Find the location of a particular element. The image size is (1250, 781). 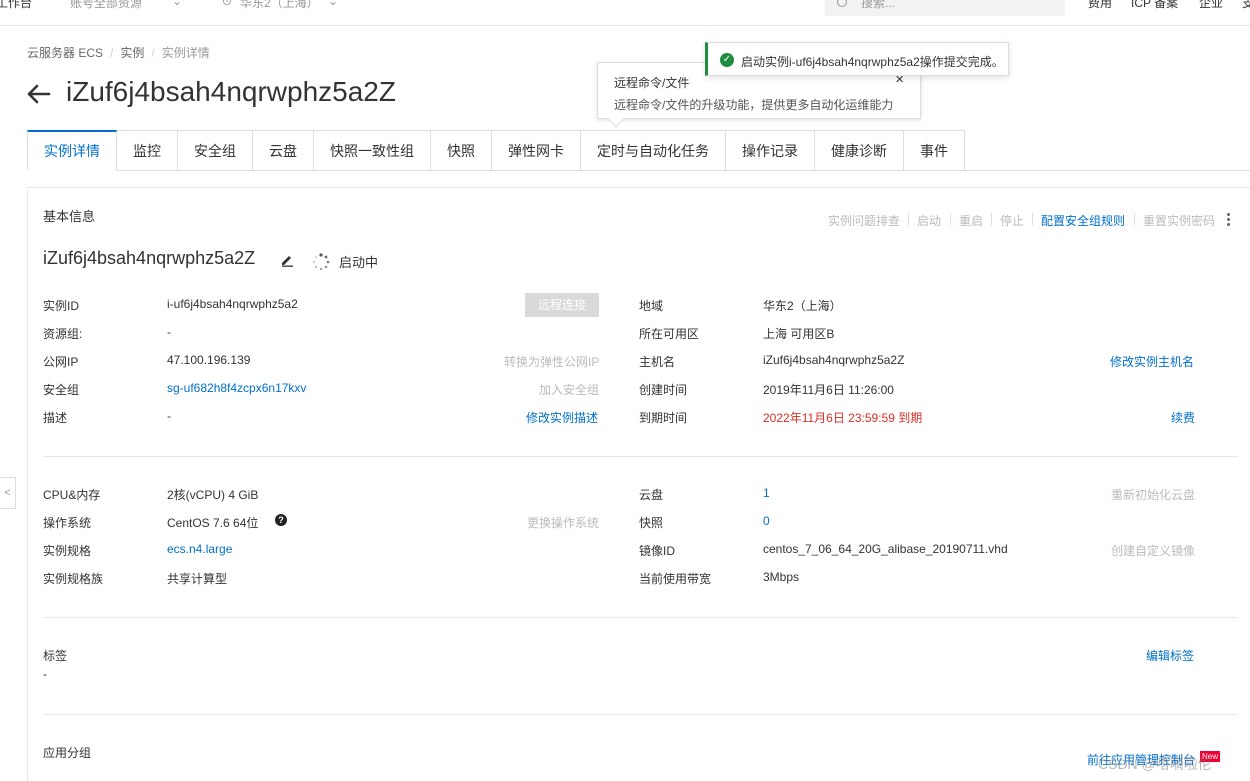

tab-snapshots: 快照 is located at coordinates (461, 150).